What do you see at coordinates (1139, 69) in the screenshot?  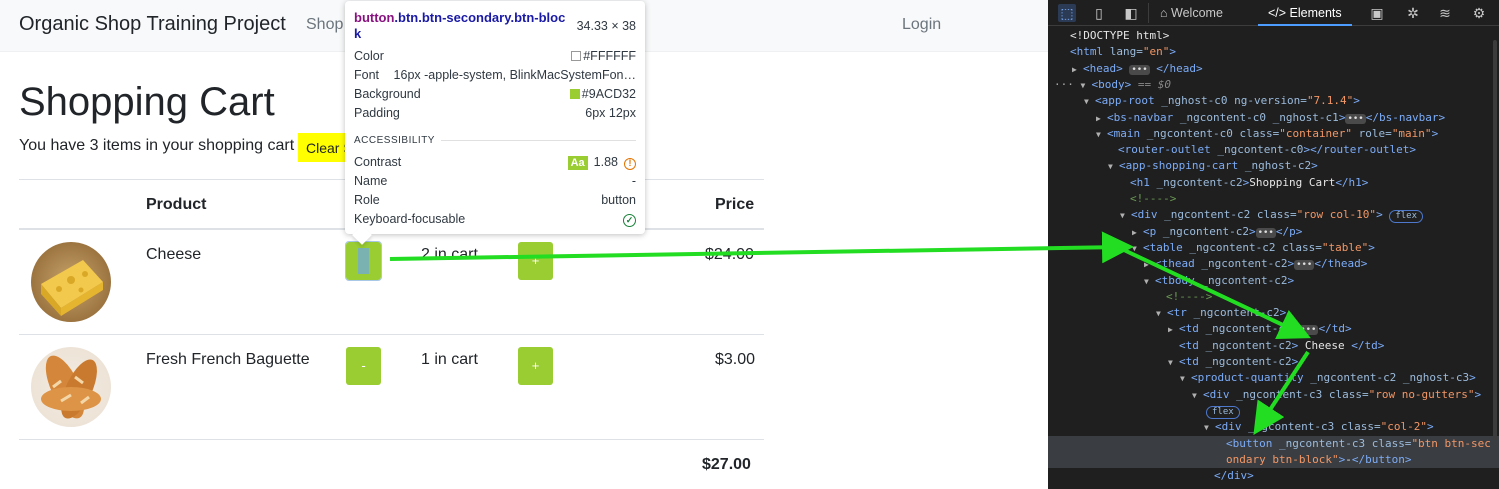 I see `collapsed-ellipsis: •••` at bounding box center [1139, 69].